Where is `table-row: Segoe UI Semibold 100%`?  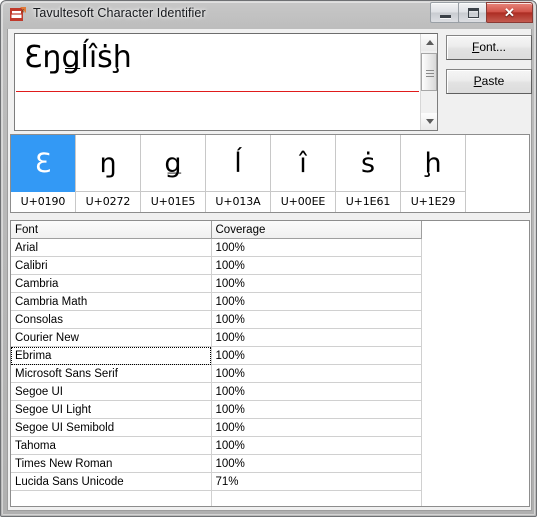
table-row: Segoe UI Semibold 100% is located at coordinates (216, 427).